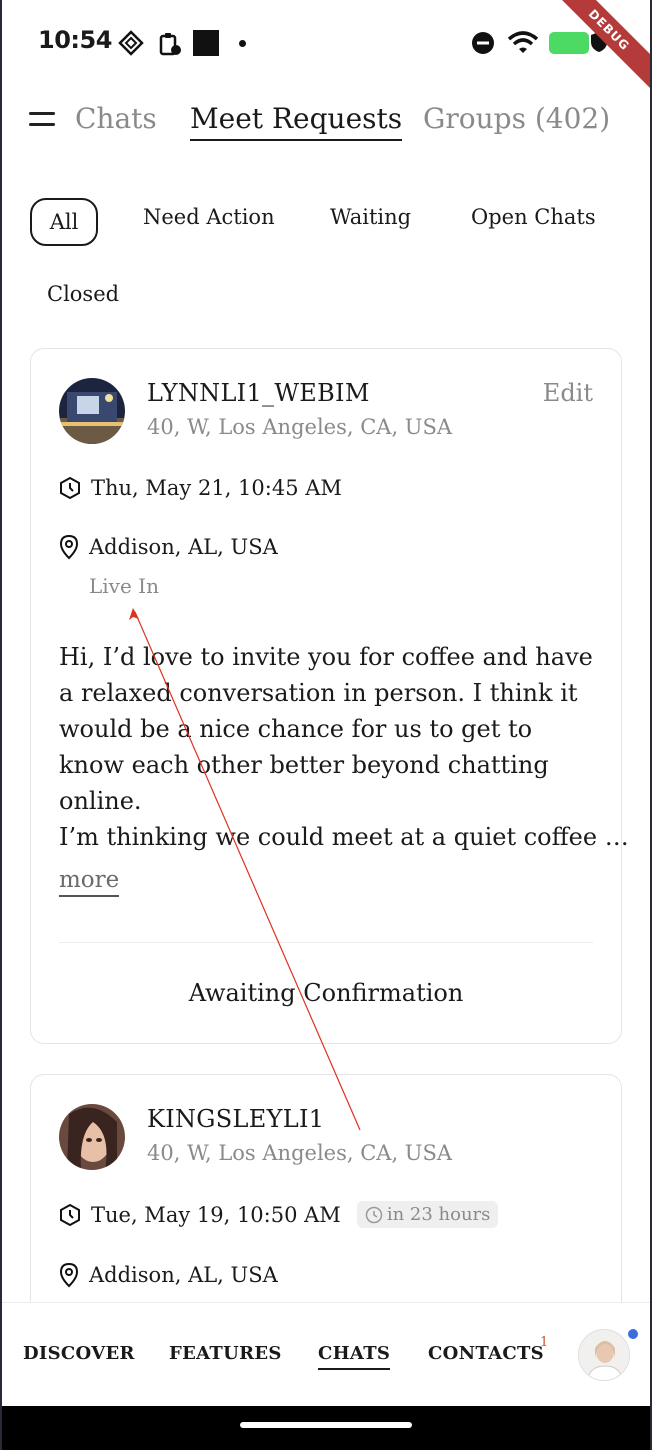 The width and height of the screenshot is (652, 1450). I want to click on home-indicator-area, so click(326, 1428).